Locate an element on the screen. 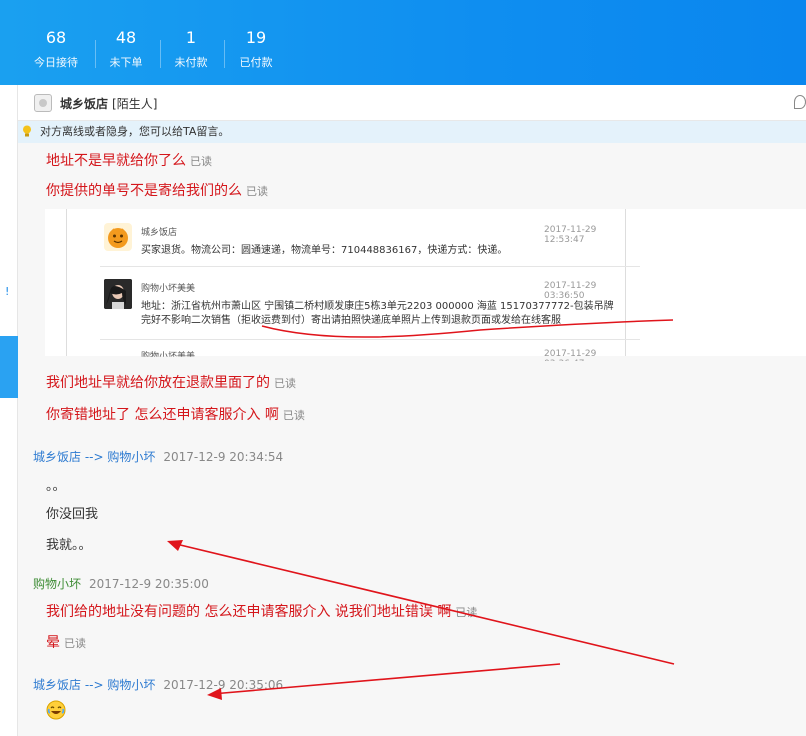 This screenshot has width=806, height=736. message-bubble: 地址不是早就给你了么 已读 is located at coordinates (129, 160).